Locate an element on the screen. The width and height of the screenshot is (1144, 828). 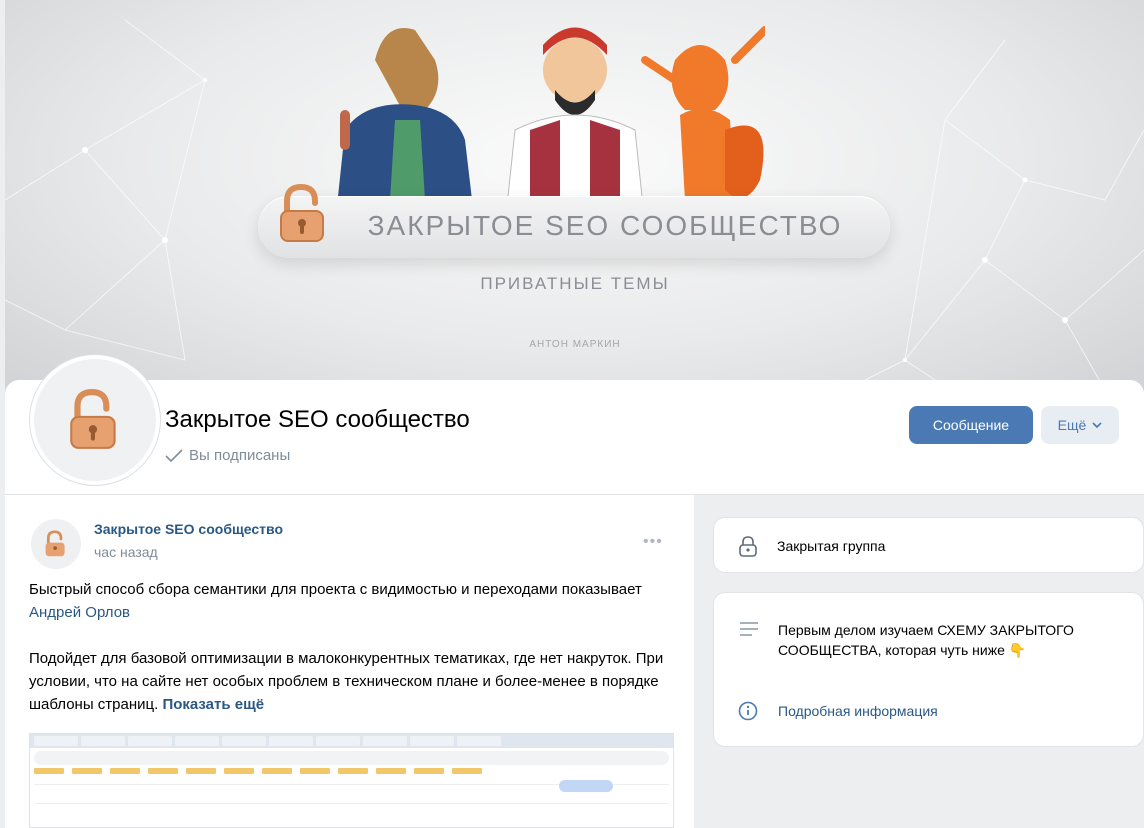
info-icon is located at coordinates (748, 711).